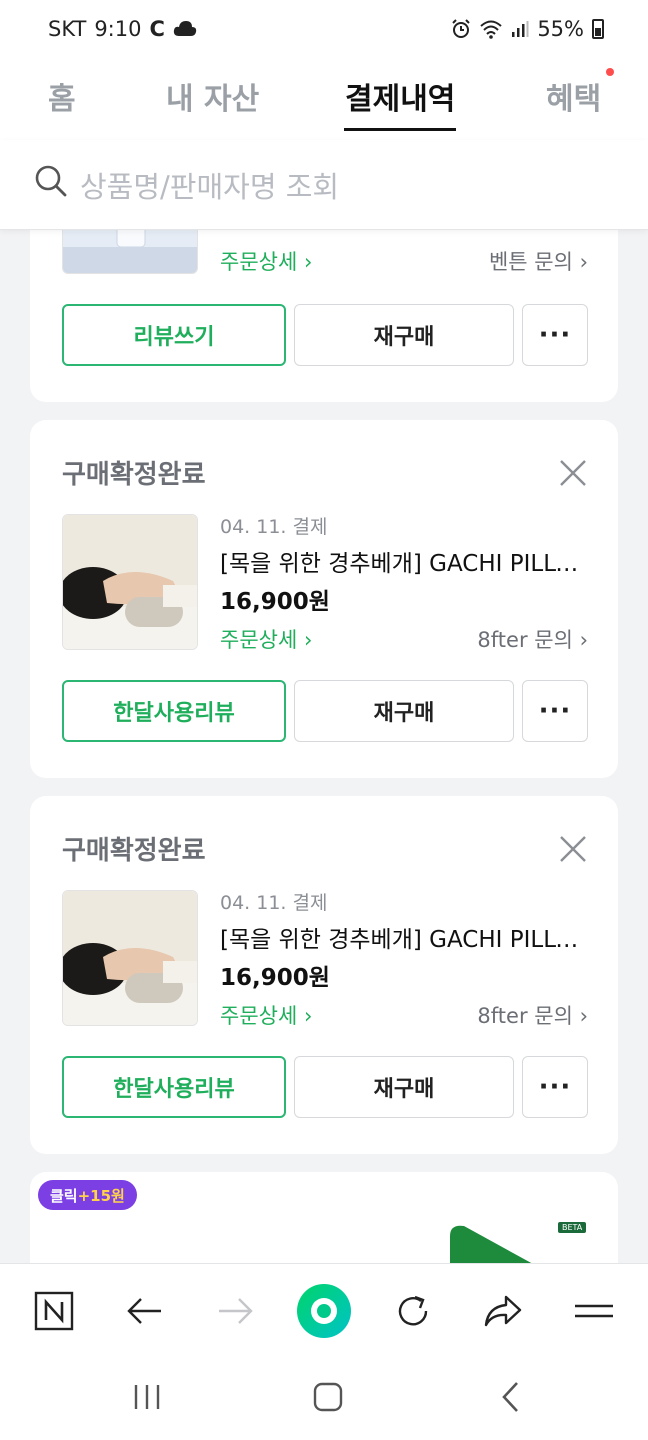  I want to click on browser-toolbar, so click(324, 1310).